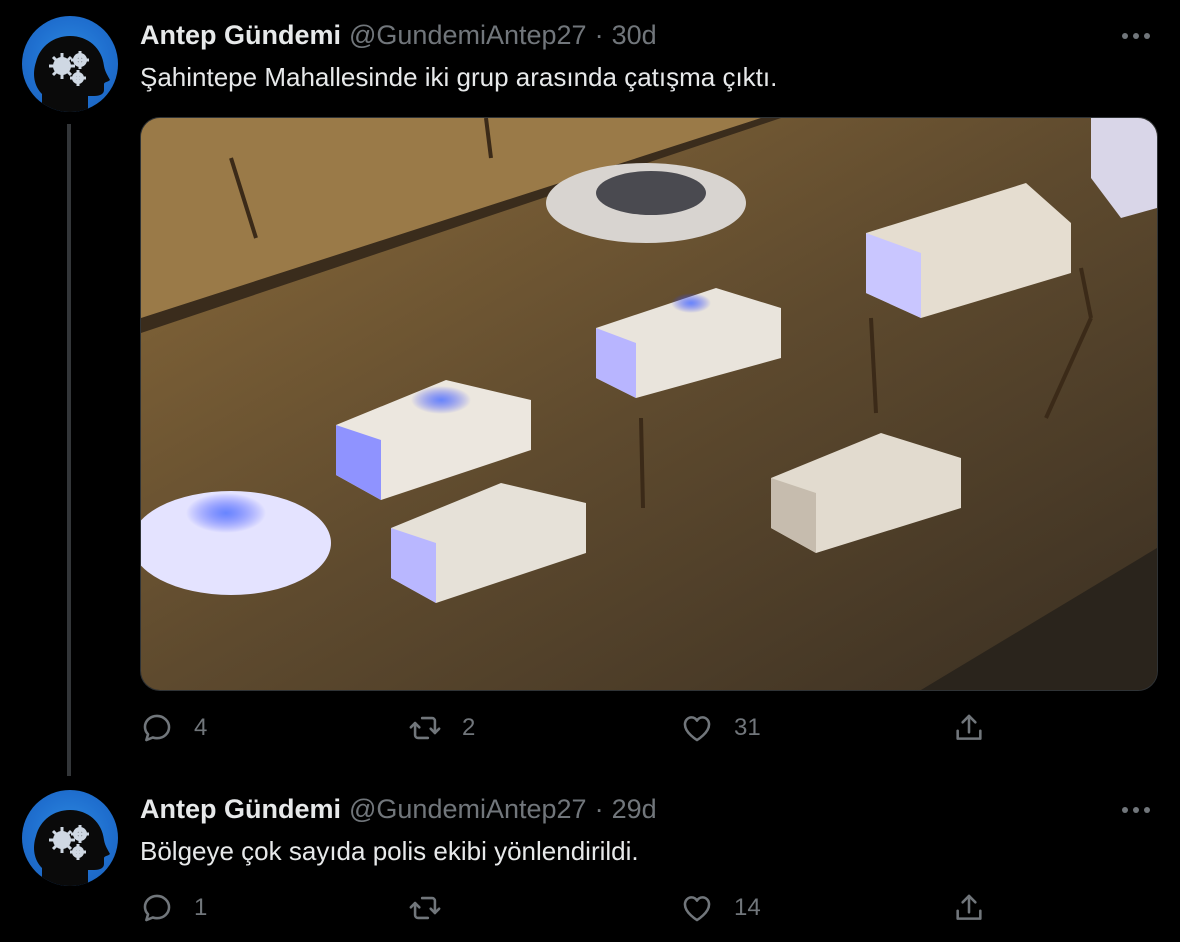 The image size is (1180, 942). I want to click on thread-connector-line, so click(69, 450).